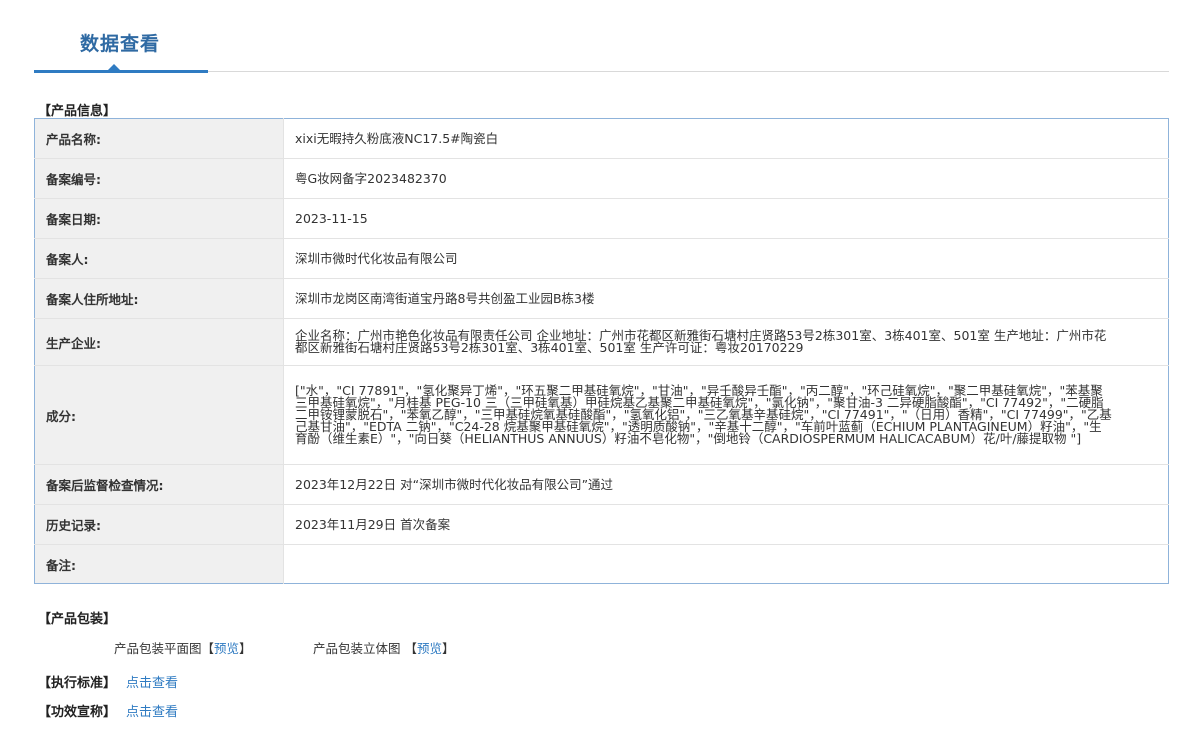 The image size is (1203, 750). What do you see at coordinates (726, 564) in the screenshot?
I see `info-row-value` at bounding box center [726, 564].